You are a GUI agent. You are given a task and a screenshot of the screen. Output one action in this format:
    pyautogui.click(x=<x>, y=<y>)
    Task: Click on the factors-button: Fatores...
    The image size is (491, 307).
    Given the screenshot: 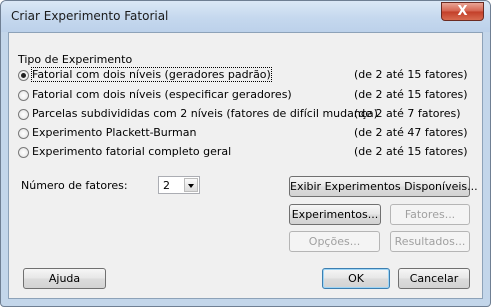 What is the action you would take?
    pyautogui.click(x=430, y=214)
    